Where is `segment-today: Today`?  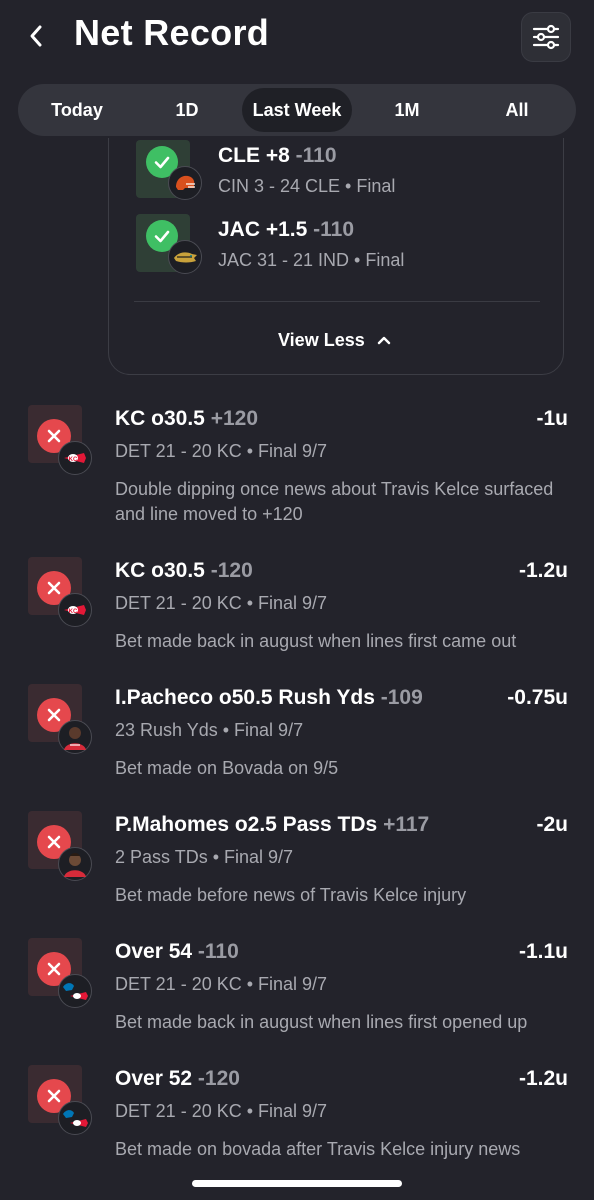 segment-today: Today is located at coordinates (77, 110).